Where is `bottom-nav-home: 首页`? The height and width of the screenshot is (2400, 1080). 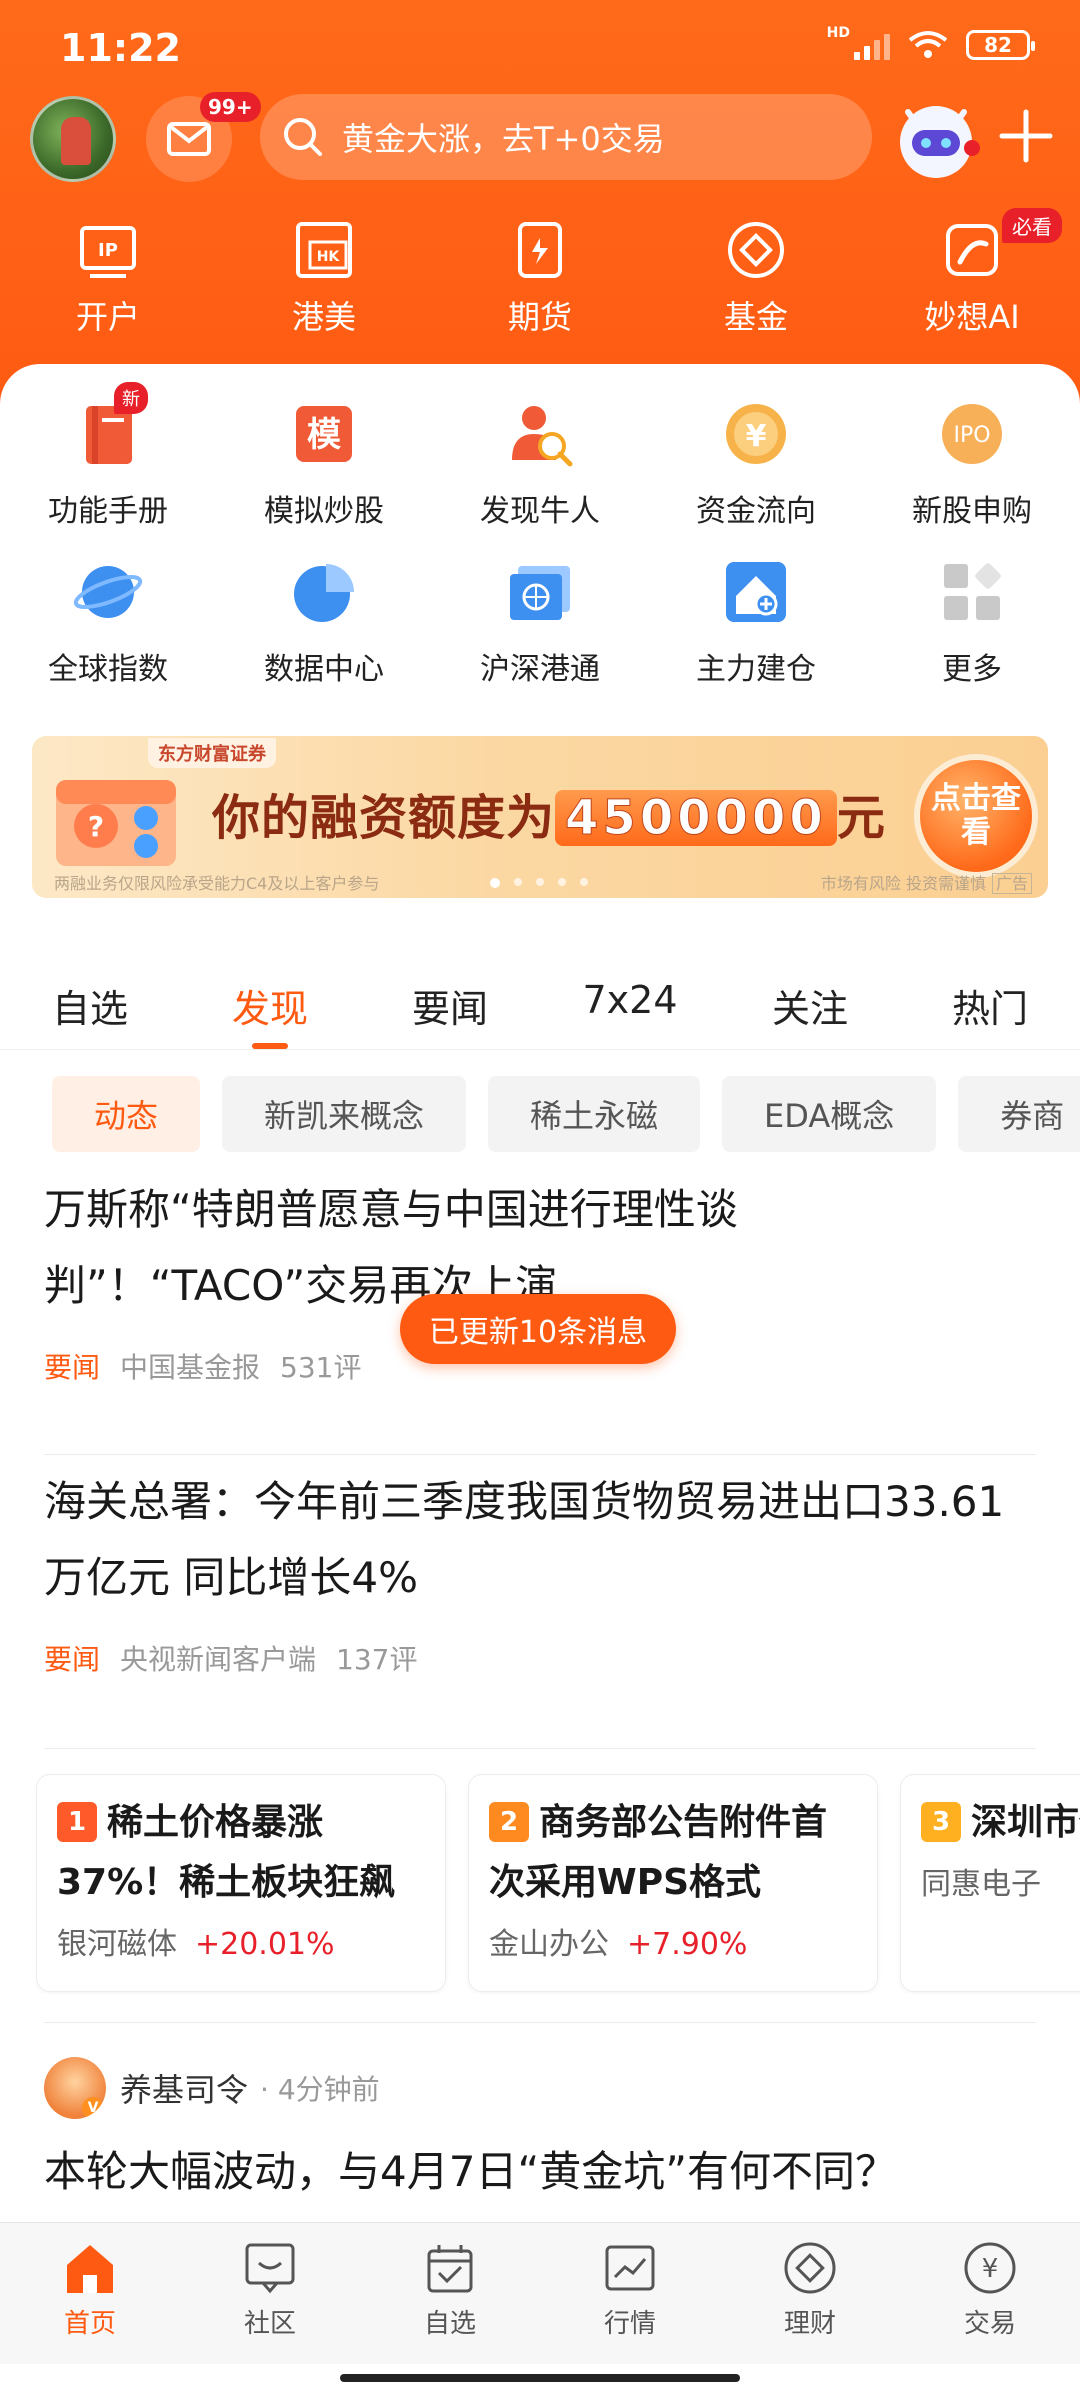
bottom-nav-home: 首页 is located at coordinates (90, 2293).